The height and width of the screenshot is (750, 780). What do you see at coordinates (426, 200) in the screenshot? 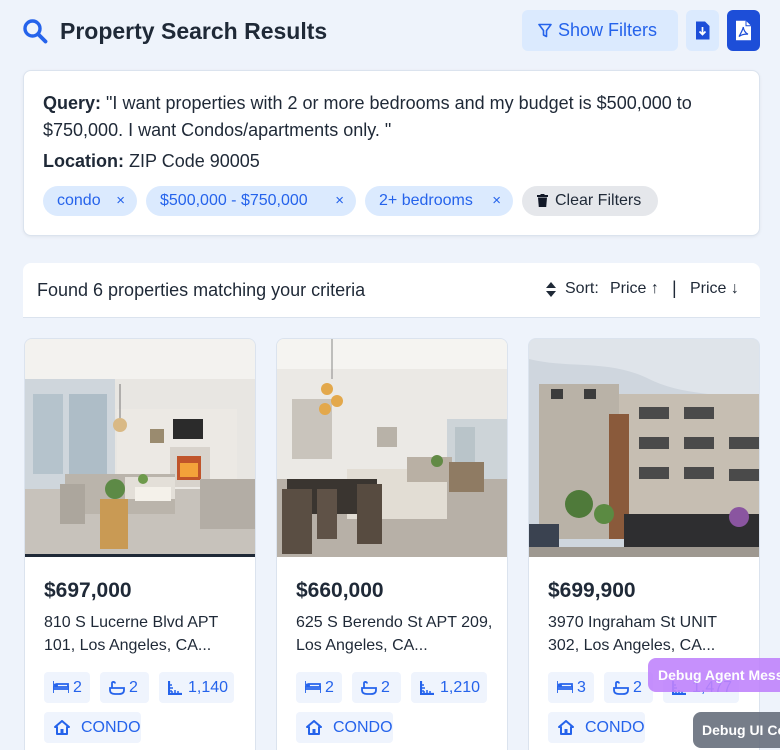
I see `filter-chip-label: 2+ bedrooms` at bounding box center [426, 200].